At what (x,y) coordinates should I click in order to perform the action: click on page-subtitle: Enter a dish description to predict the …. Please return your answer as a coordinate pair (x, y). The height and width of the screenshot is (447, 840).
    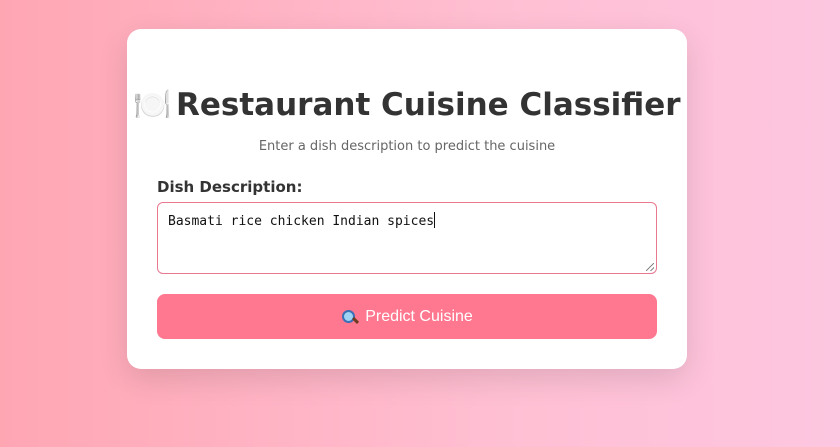
    Looking at the image, I should click on (407, 146).